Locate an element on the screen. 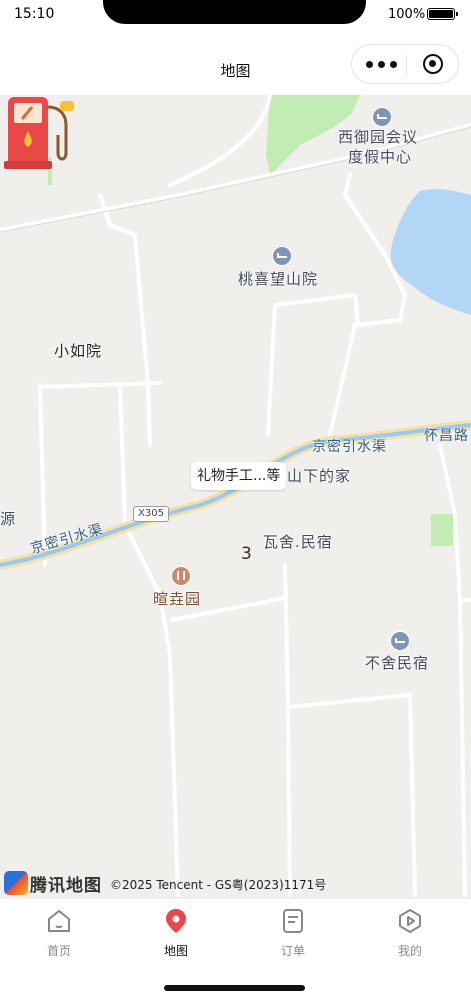  status-bar: 15:10 100% is located at coordinates (235, 16).